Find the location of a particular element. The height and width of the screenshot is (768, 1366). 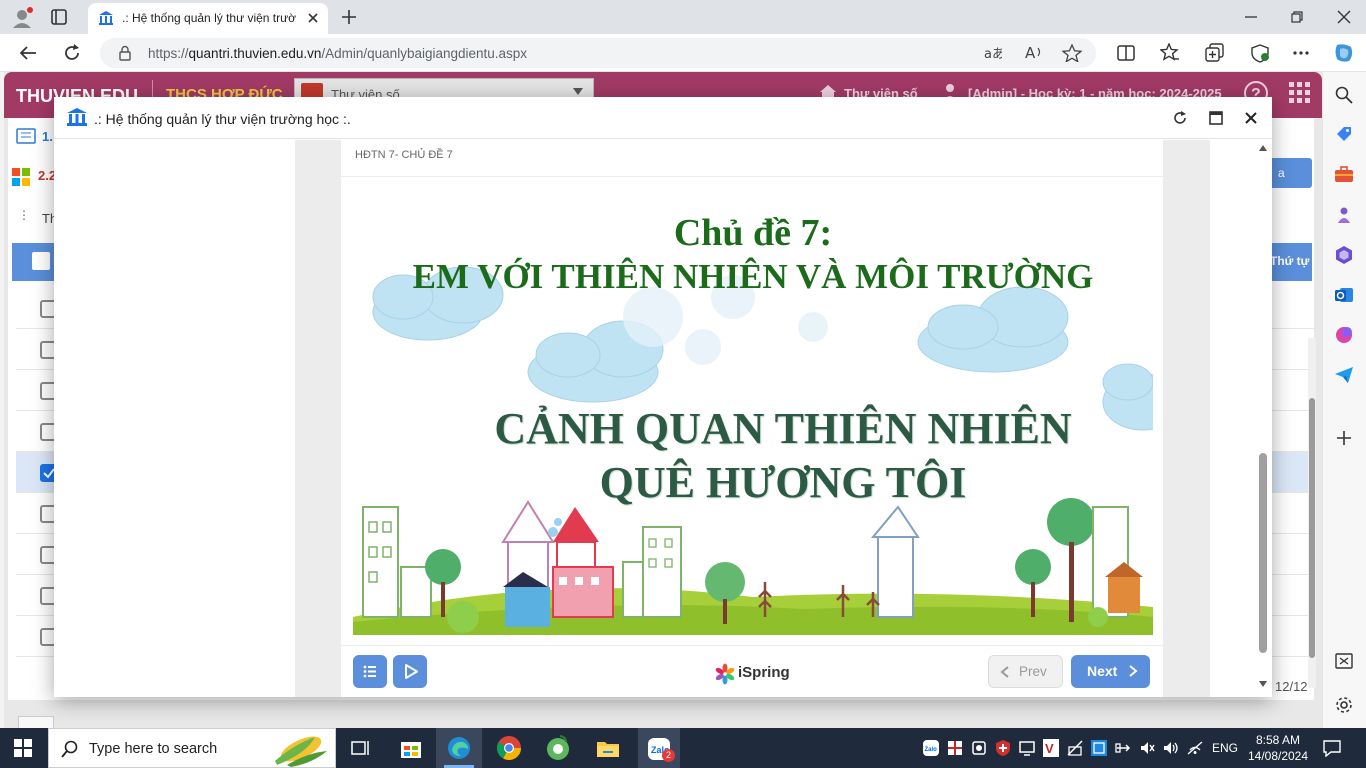

list-icon is located at coordinates (369, 671).